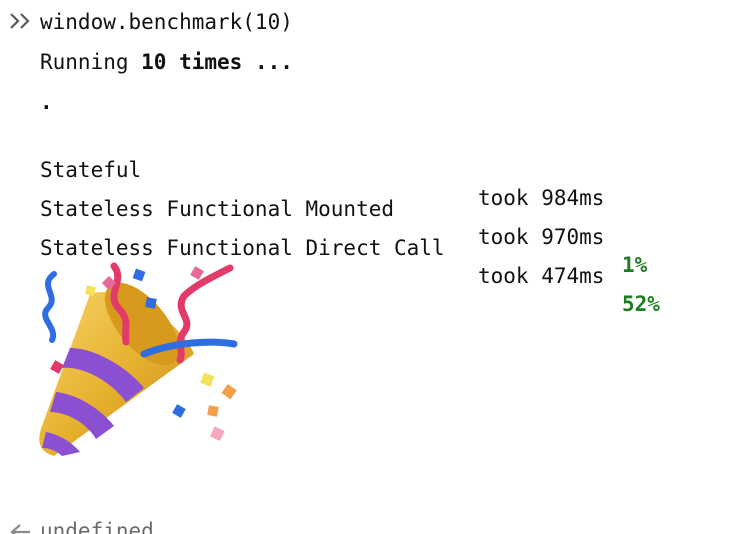 The width and height of the screenshot is (744, 534). What do you see at coordinates (635, 265) in the screenshot?
I see `result-diff: 1%` at bounding box center [635, 265].